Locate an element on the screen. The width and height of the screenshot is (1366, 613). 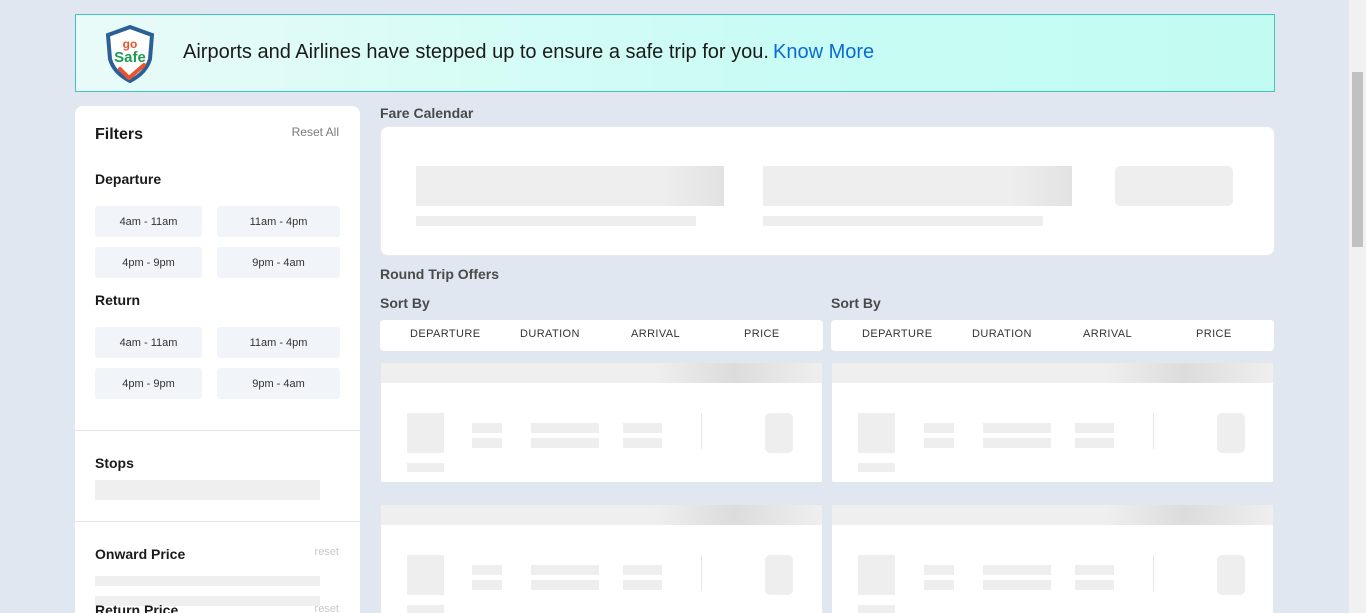
return-sort-arrival: ARRIVAL is located at coordinates (1107, 334).